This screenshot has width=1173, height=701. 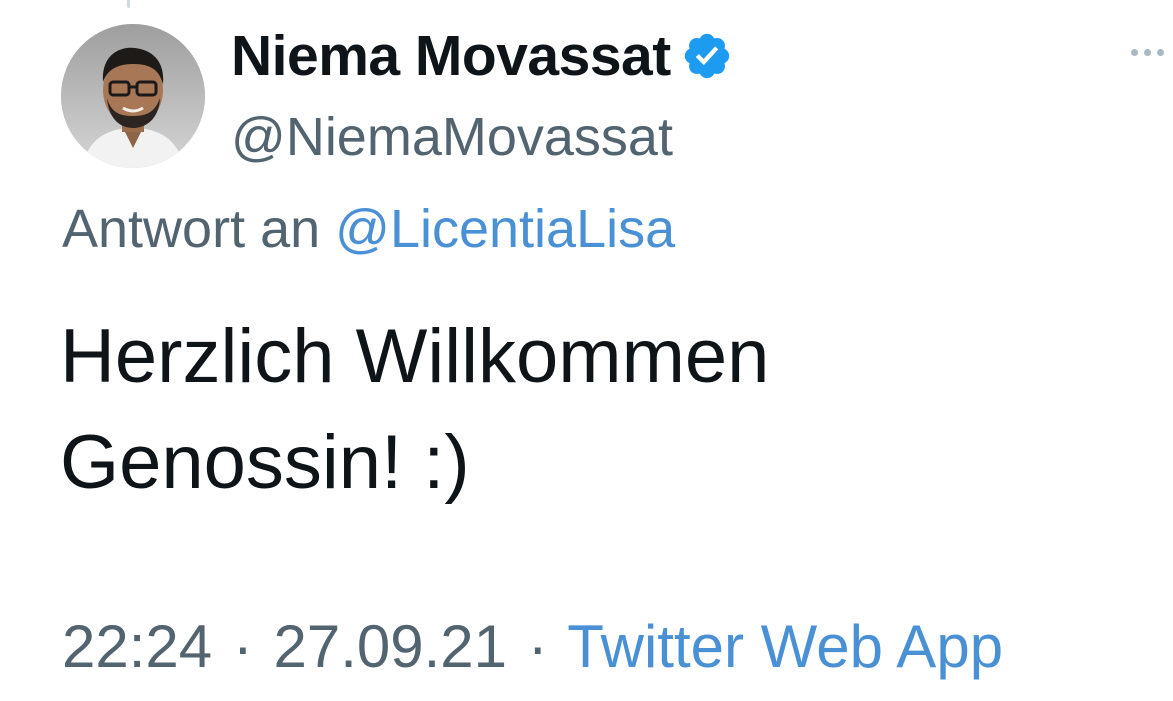 What do you see at coordinates (128, 4) in the screenshot?
I see `thread-connector-line` at bounding box center [128, 4].